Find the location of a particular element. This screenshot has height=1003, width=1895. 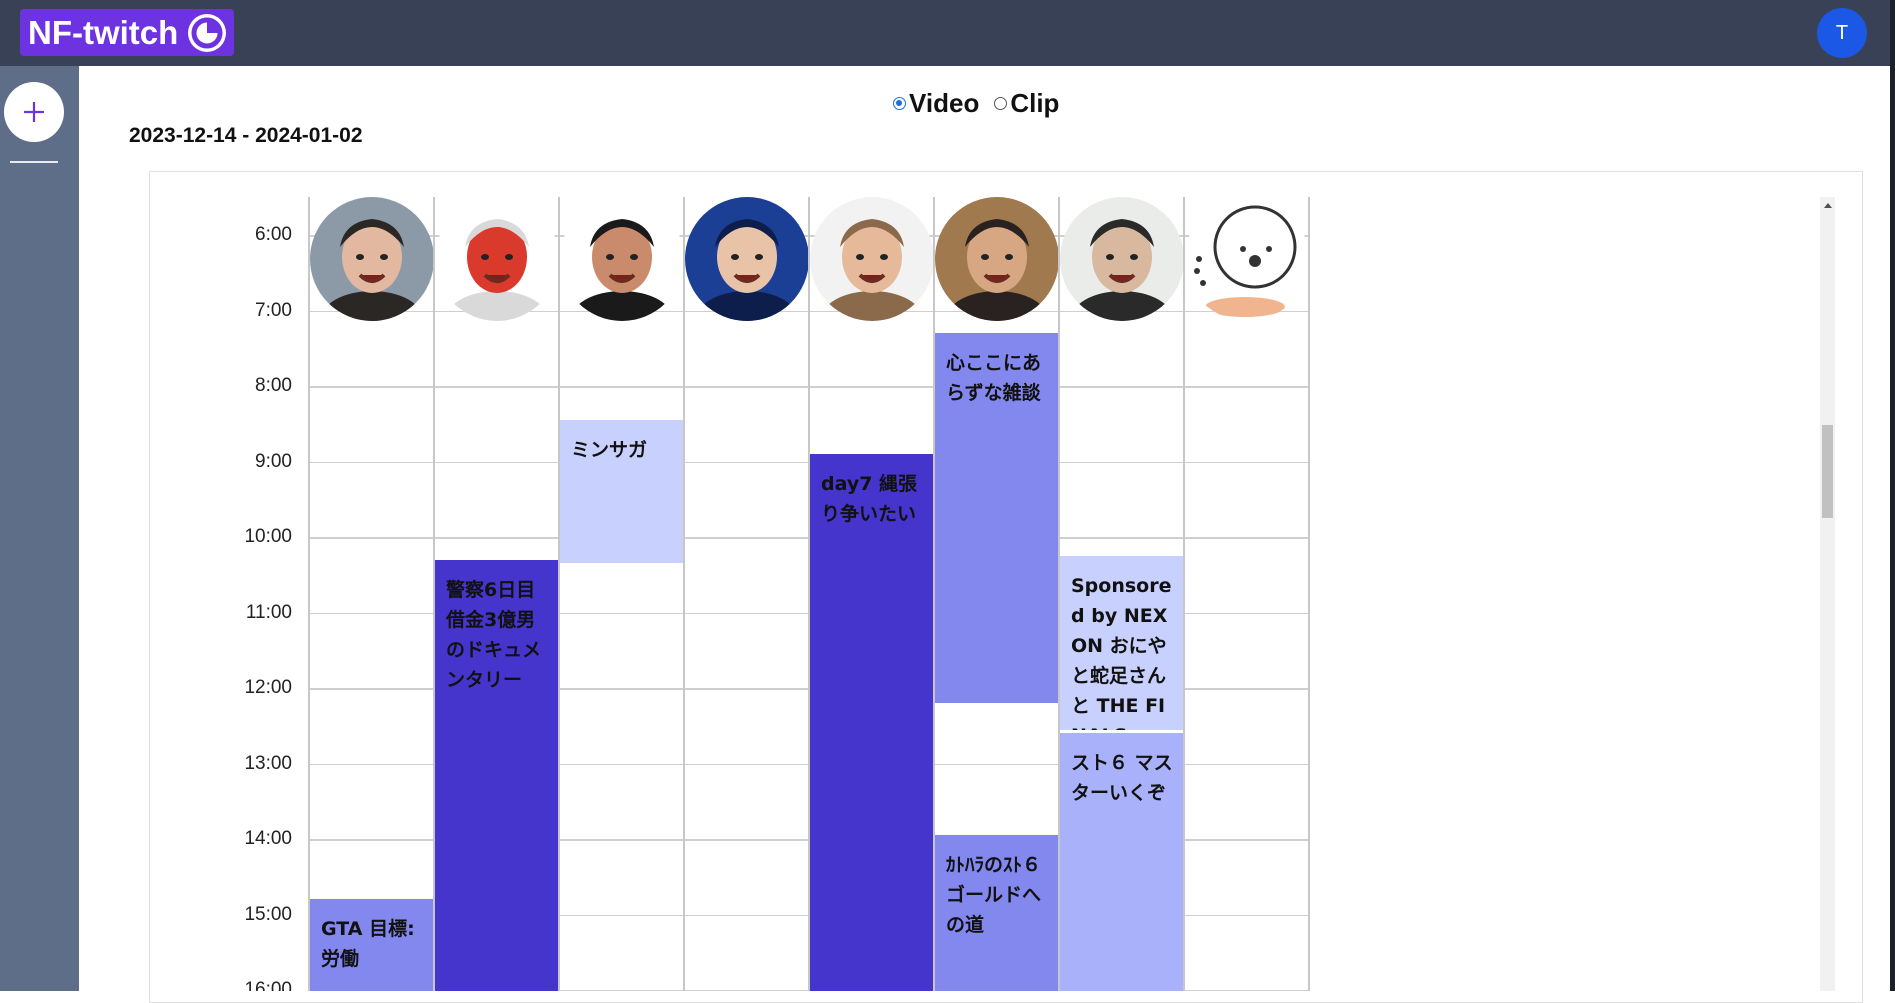

video-label: Video is located at coordinates (944, 103).